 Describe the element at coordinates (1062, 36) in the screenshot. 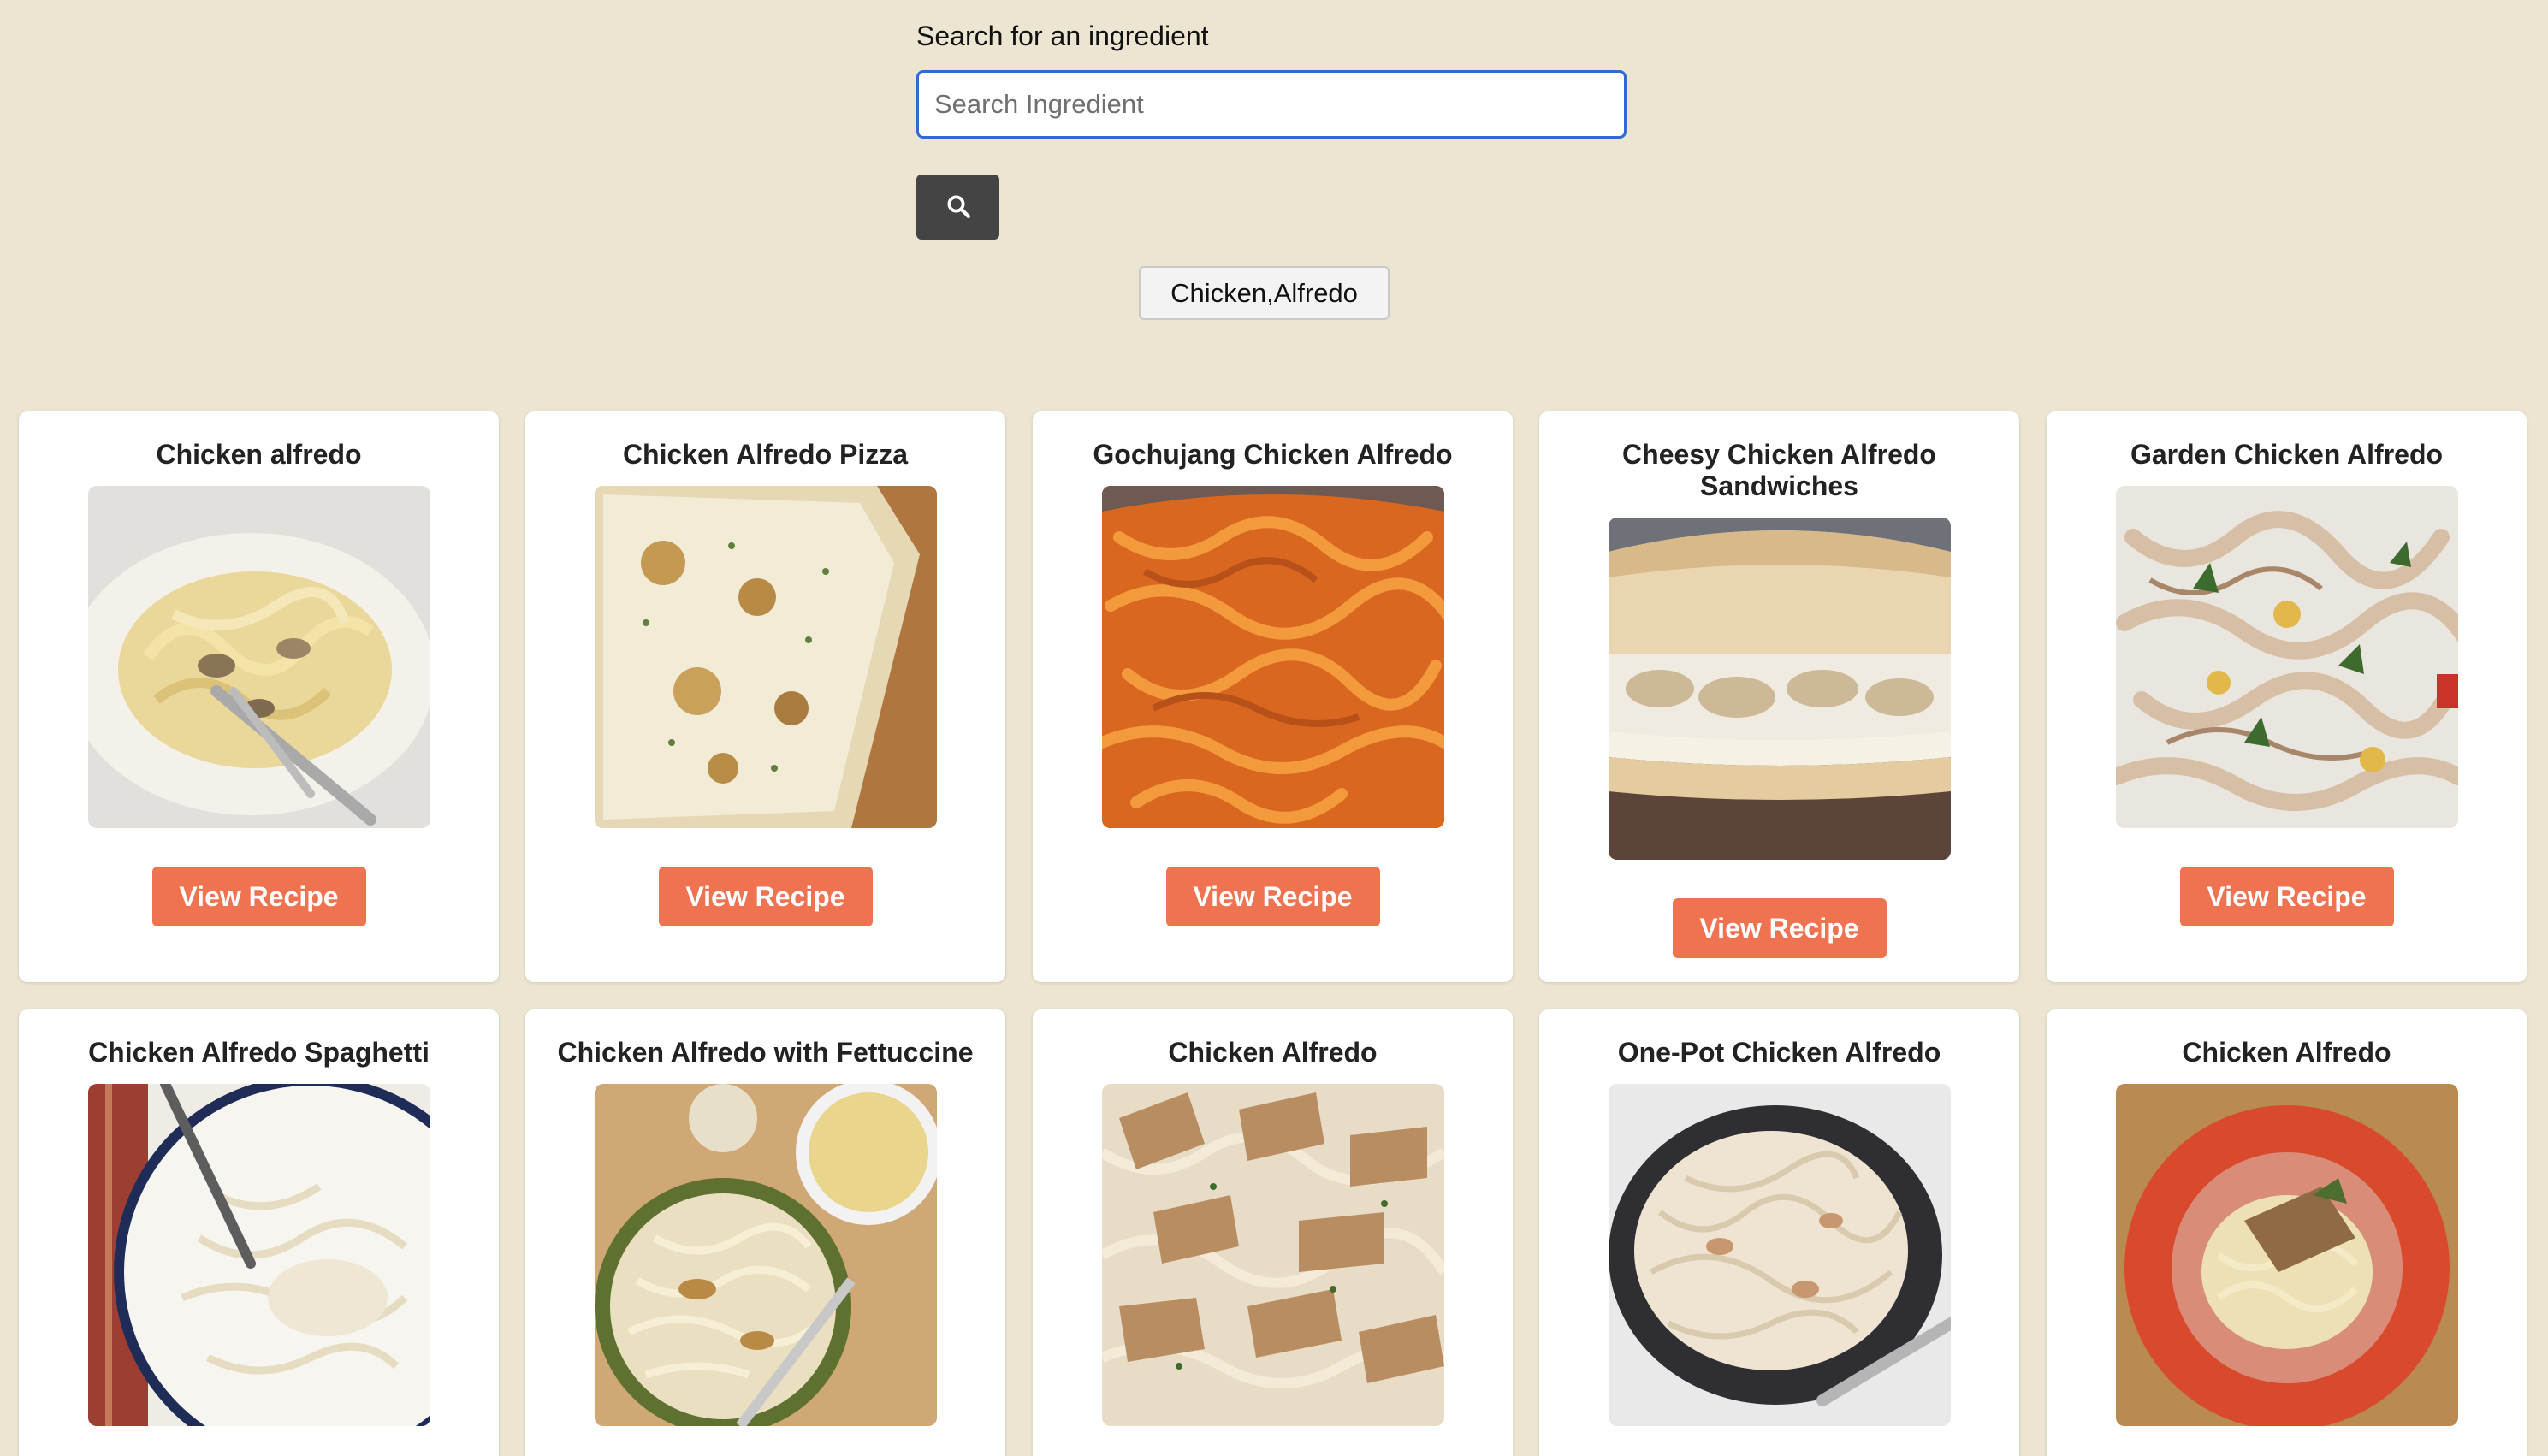

I see `search-label: Search for an ingredient` at that location.